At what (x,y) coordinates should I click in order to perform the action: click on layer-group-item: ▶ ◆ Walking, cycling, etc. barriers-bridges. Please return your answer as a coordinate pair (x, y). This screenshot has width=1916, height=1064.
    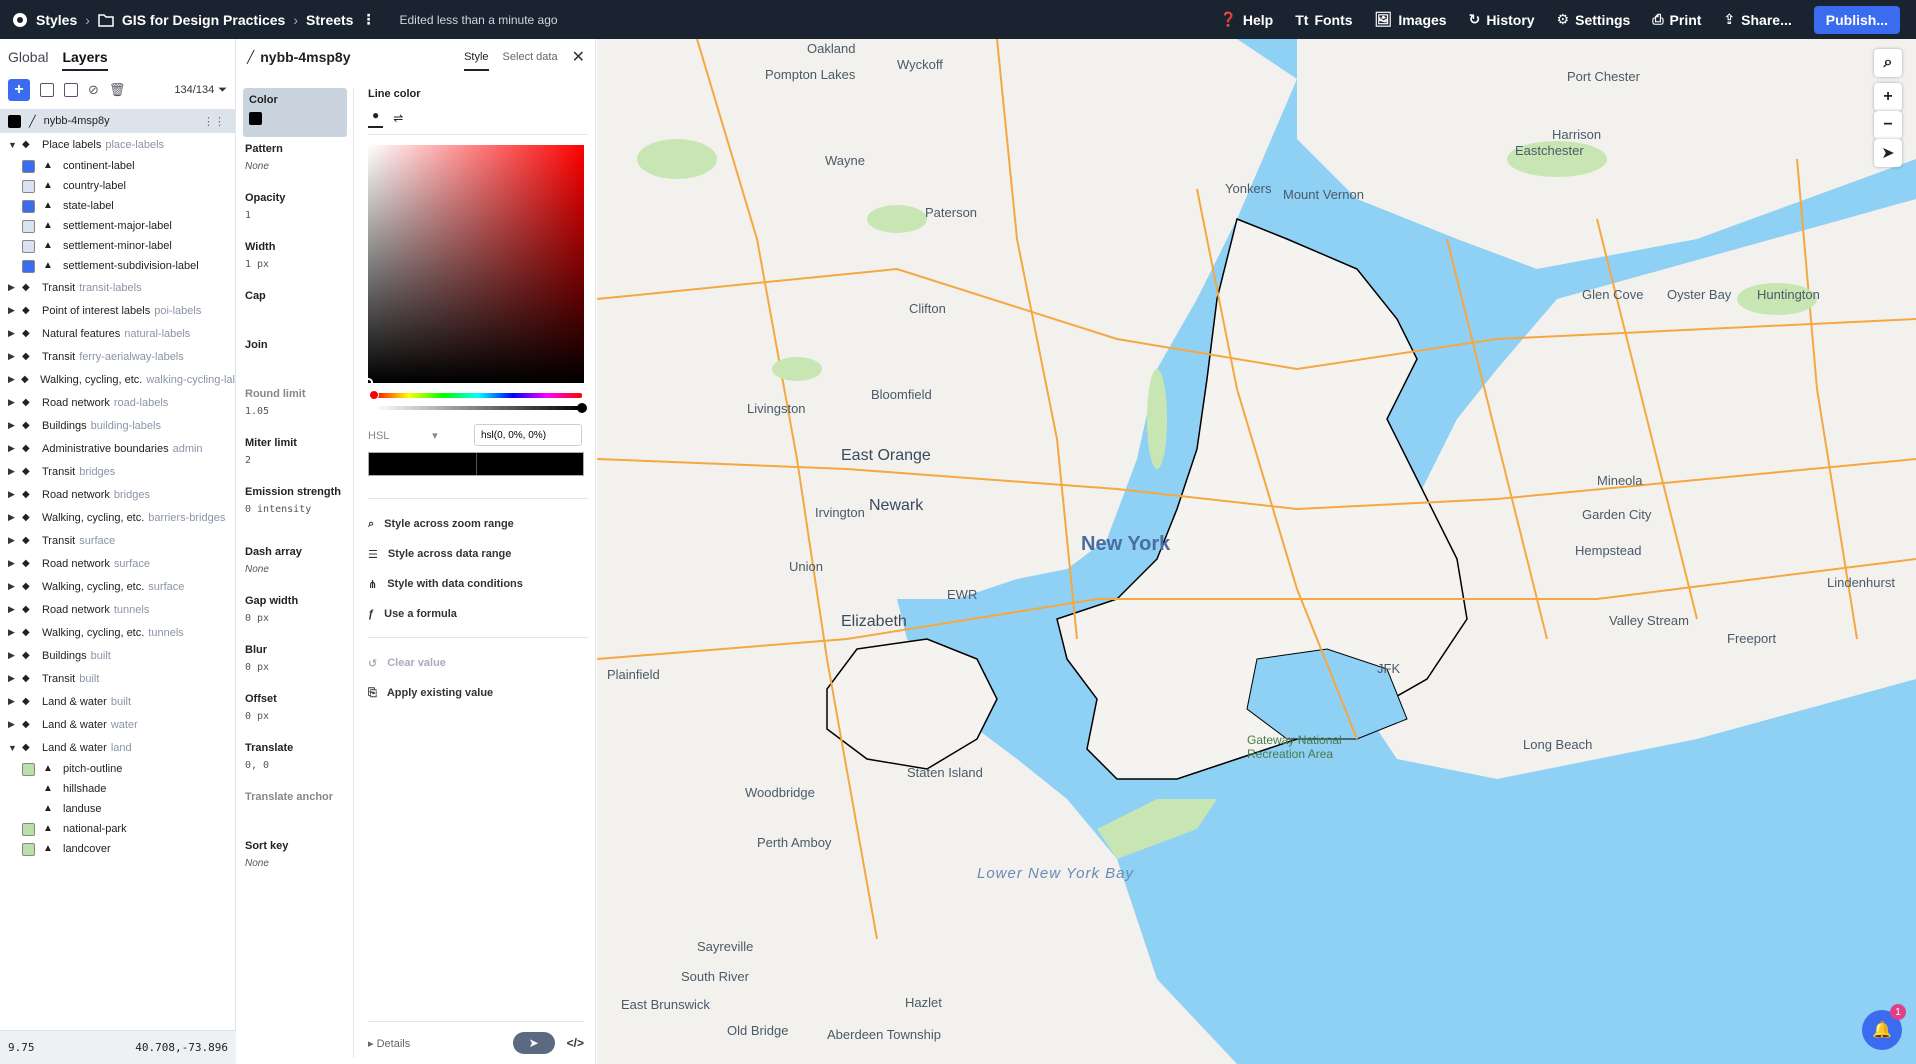
    Looking at the image, I should click on (117, 517).